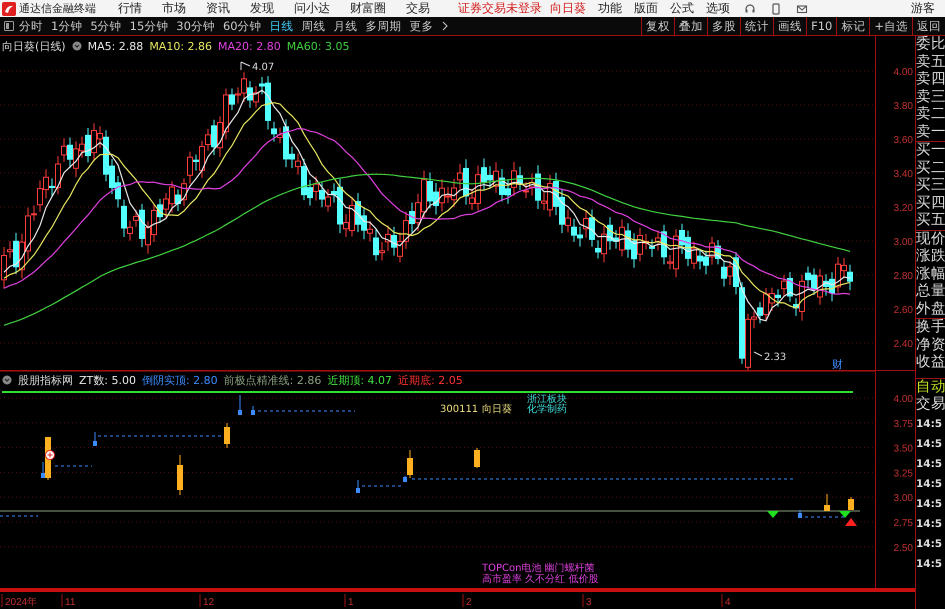 This screenshot has width=945, height=609. Describe the element at coordinates (589, 602) in the screenshot. I see `date-axis-label: 3` at that location.